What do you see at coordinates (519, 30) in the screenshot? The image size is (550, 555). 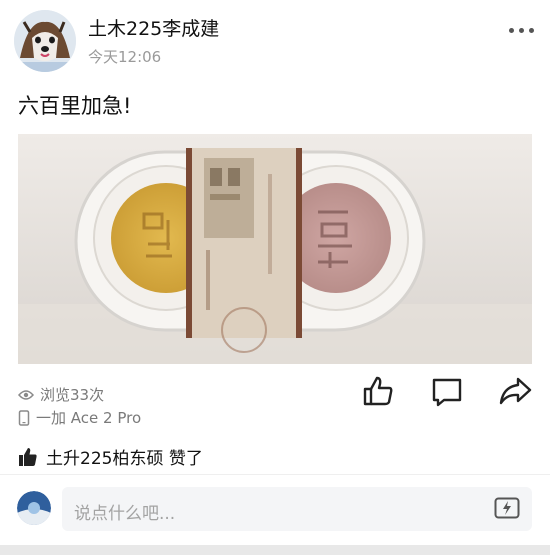 I see `more-dots-icon` at bounding box center [519, 30].